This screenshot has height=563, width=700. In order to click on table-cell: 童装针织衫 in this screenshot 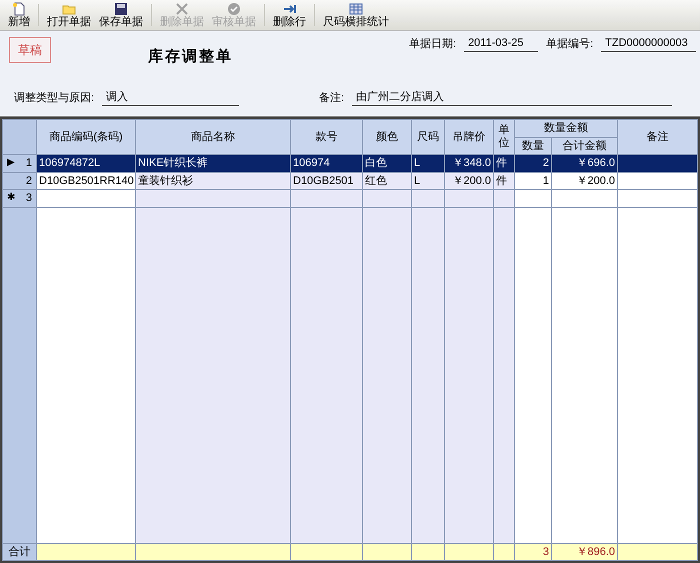, I will do `click(213, 181)`.